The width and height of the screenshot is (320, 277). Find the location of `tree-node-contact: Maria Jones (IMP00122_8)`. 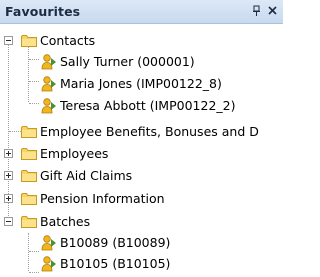

tree-node-contact: Maria Jones (IMP00122_8) is located at coordinates (141, 84).